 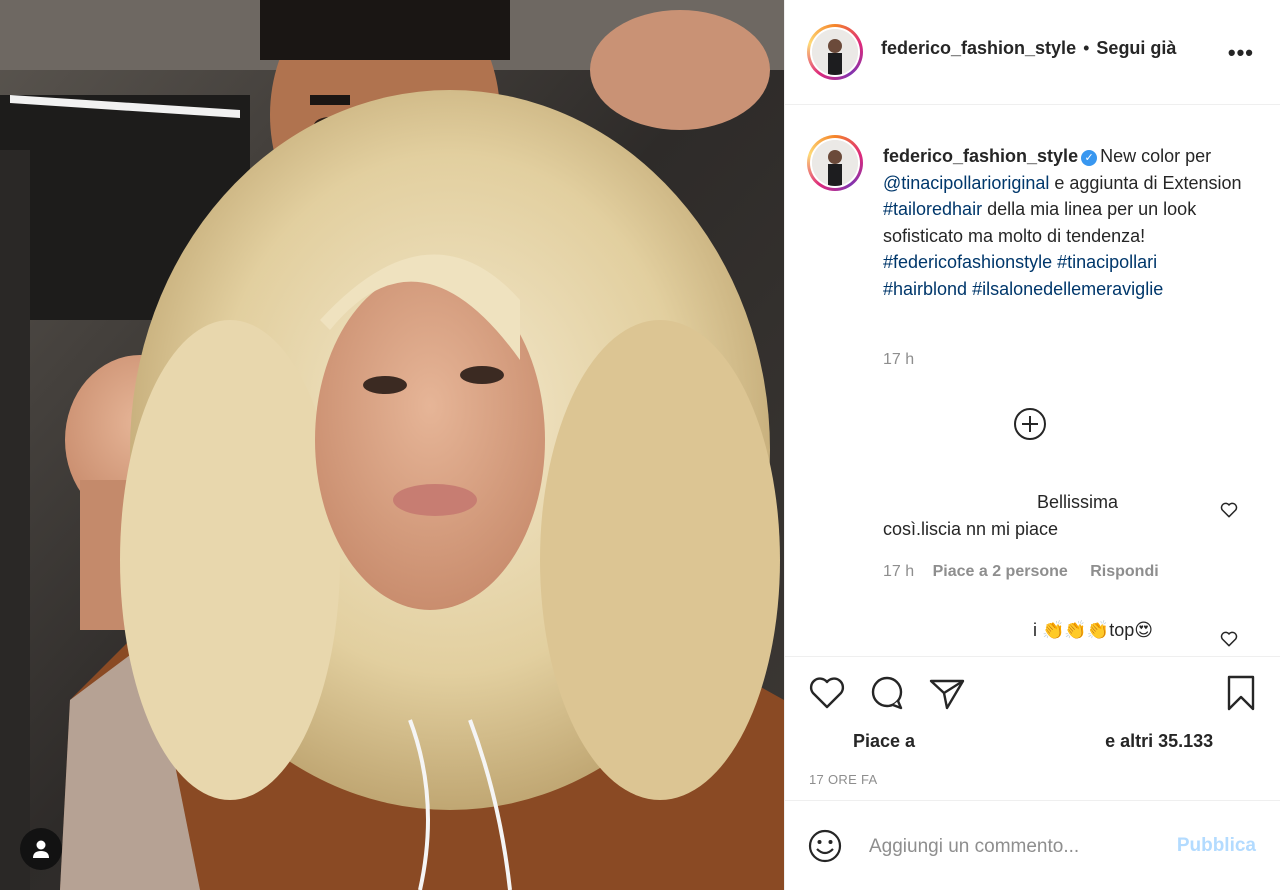 I want to click on reply-button: Rispondi, so click(x=1124, y=571).